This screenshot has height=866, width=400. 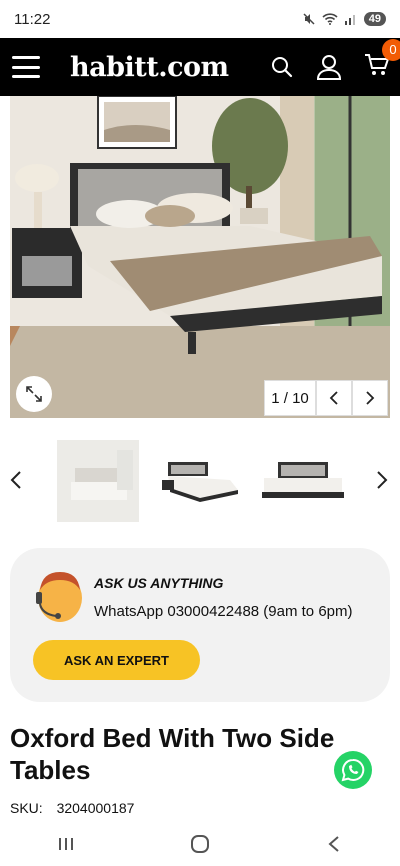 I want to click on product-title: Oxford Bed With Two Side Tables, so click(x=172, y=754).